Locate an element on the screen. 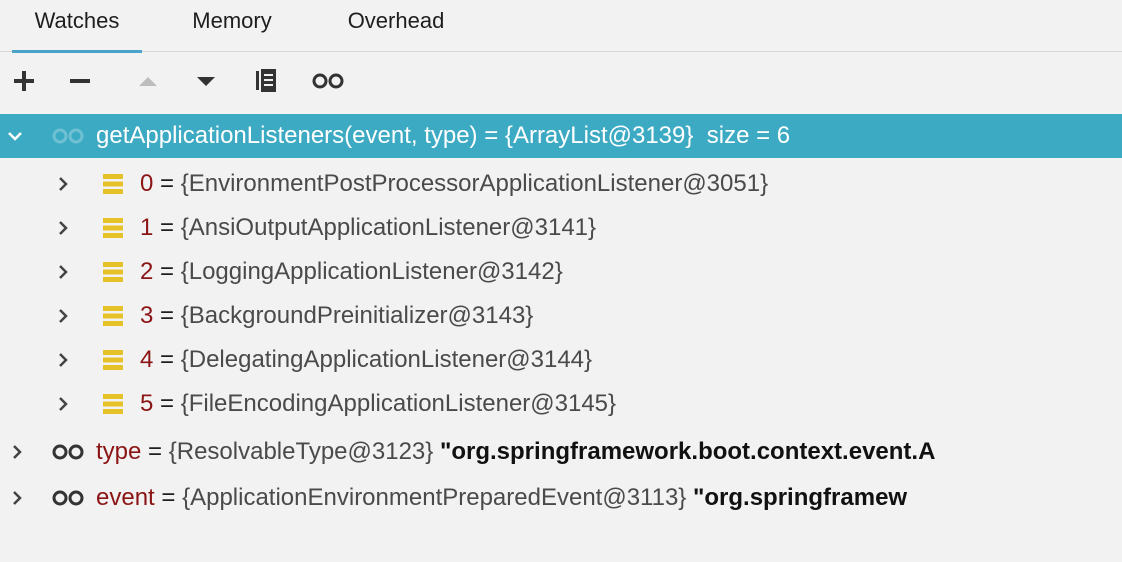 This screenshot has width=1122, height=562. debugger-tab-bar: Watches Memory Overhead is located at coordinates (561, 26).